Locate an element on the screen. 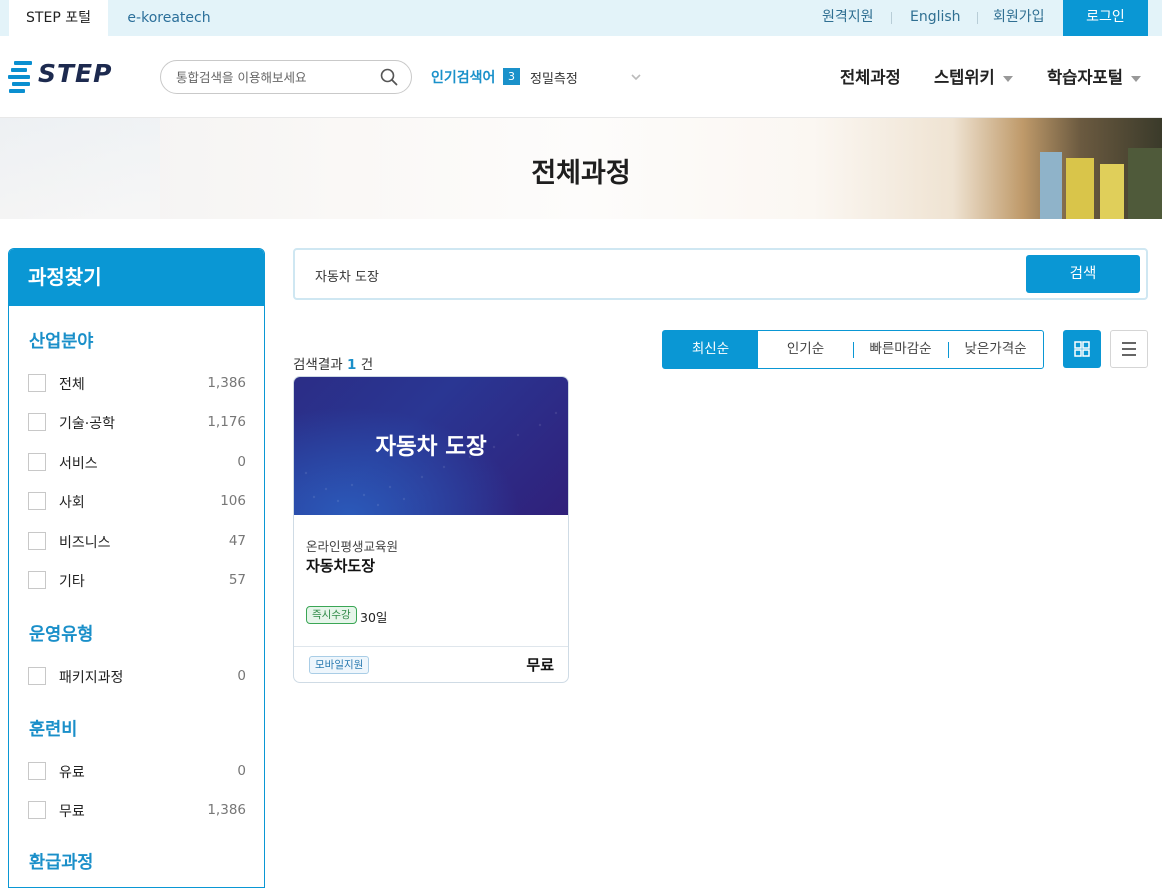  popular-keyword-link: 정밀측정 is located at coordinates (554, 77).